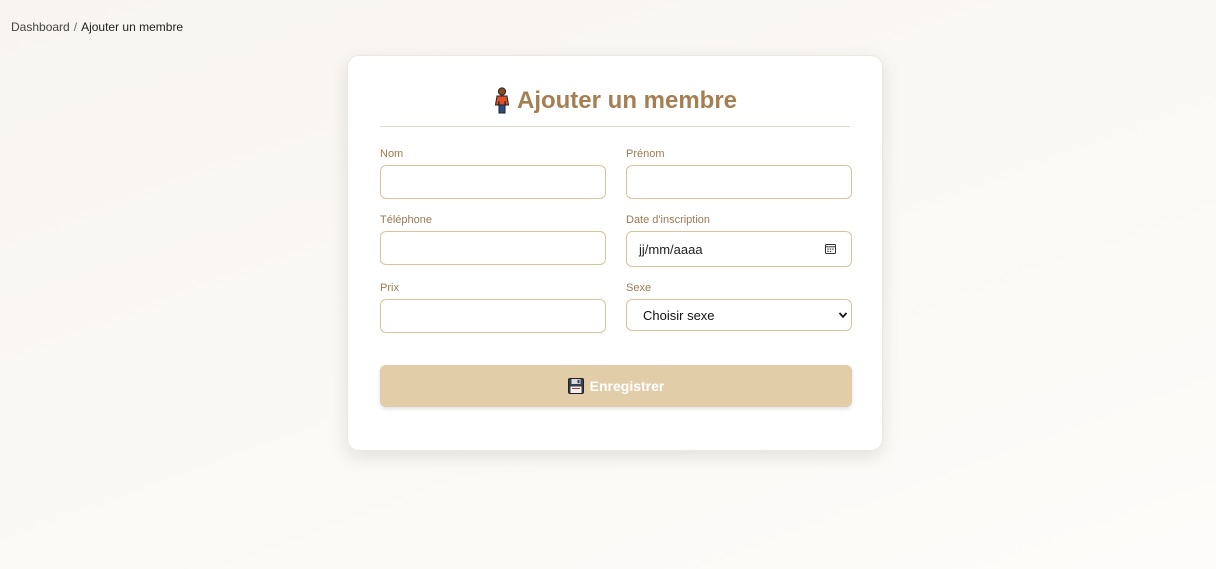  What do you see at coordinates (40, 27) in the screenshot?
I see `breadcrumb-dashboard-link: Dashboard` at bounding box center [40, 27].